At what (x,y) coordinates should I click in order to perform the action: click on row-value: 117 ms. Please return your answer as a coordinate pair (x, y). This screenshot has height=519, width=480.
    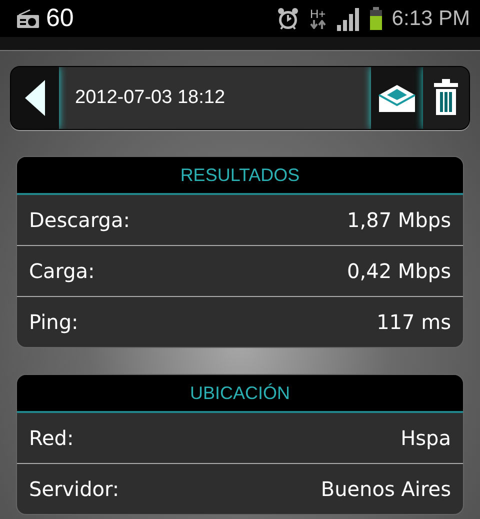
    Looking at the image, I should click on (413, 322).